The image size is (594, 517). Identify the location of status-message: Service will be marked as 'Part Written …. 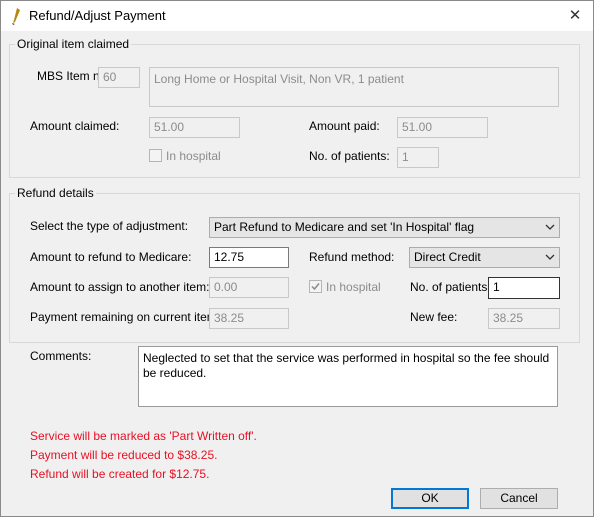
(143, 436).